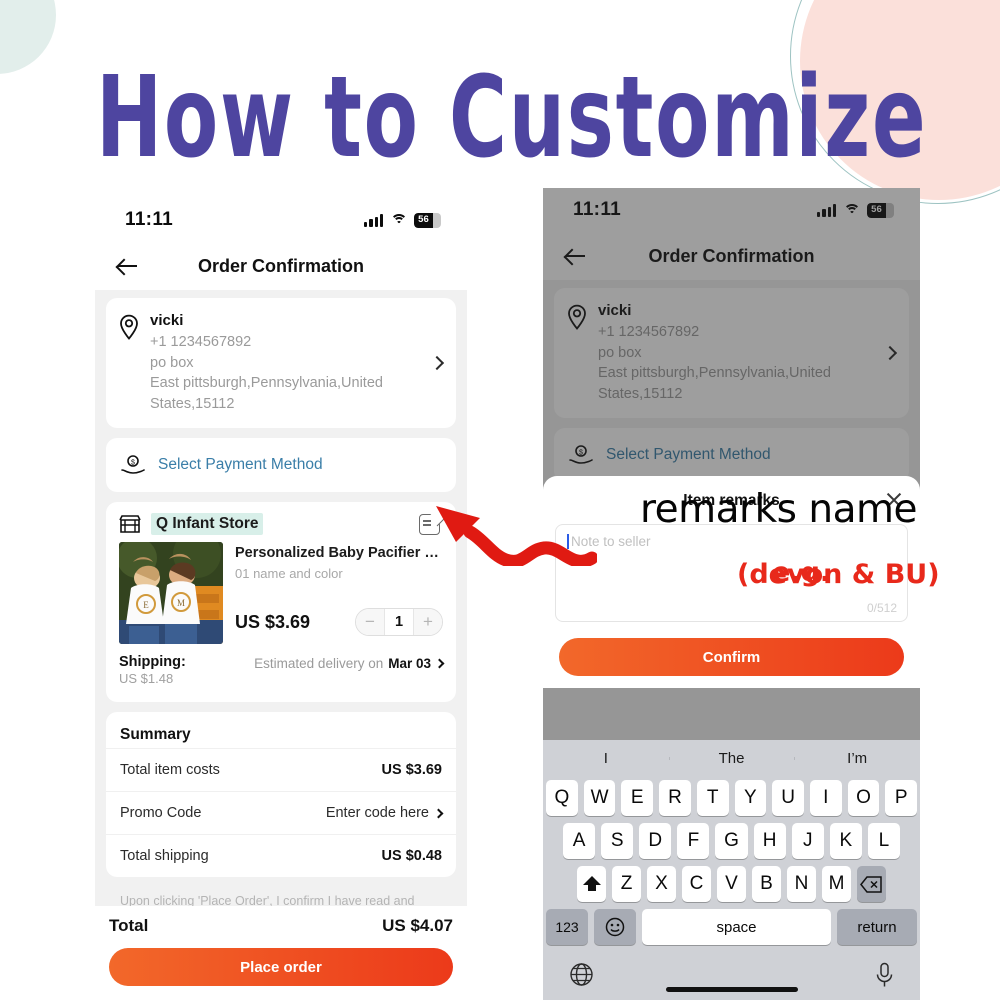 This screenshot has height=1000, width=1000. Describe the element at coordinates (801, 884) in the screenshot. I see `key-n: N` at that location.